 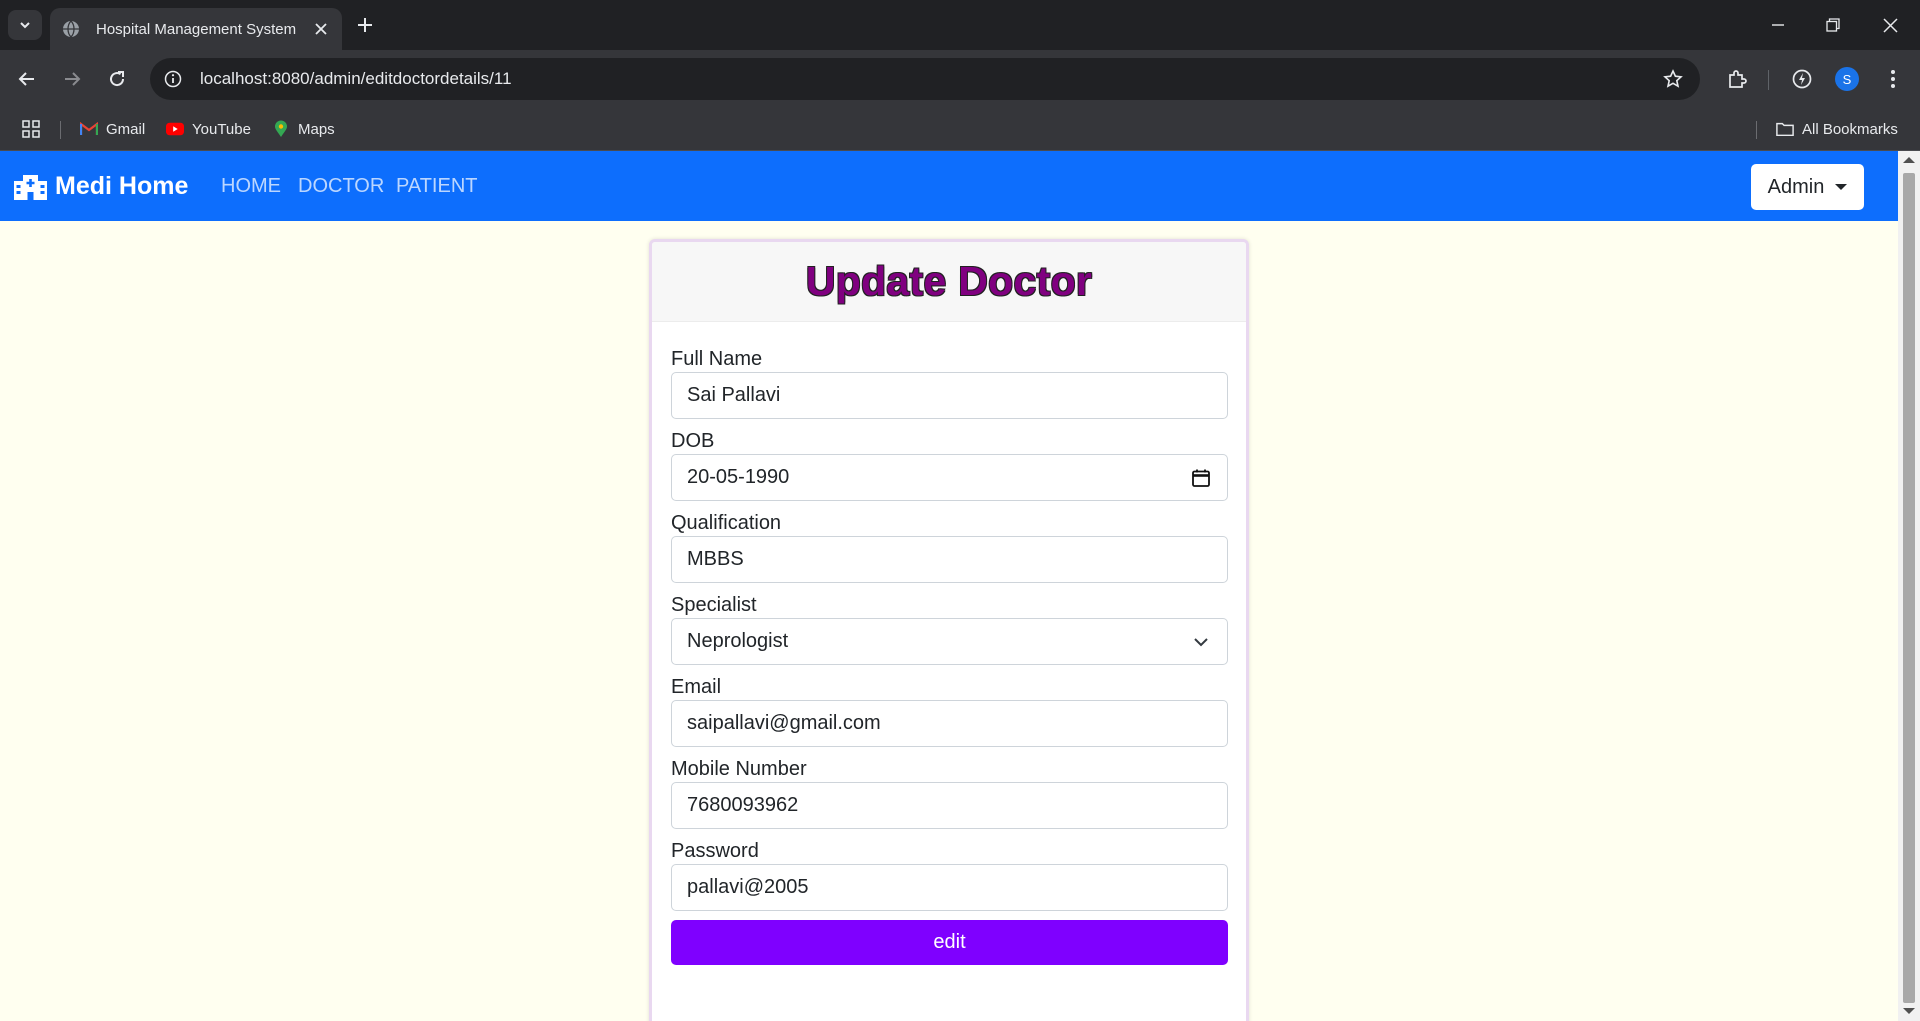 What do you see at coordinates (1768, 80) in the screenshot?
I see `toolbar-divider` at bounding box center [1768, 80].